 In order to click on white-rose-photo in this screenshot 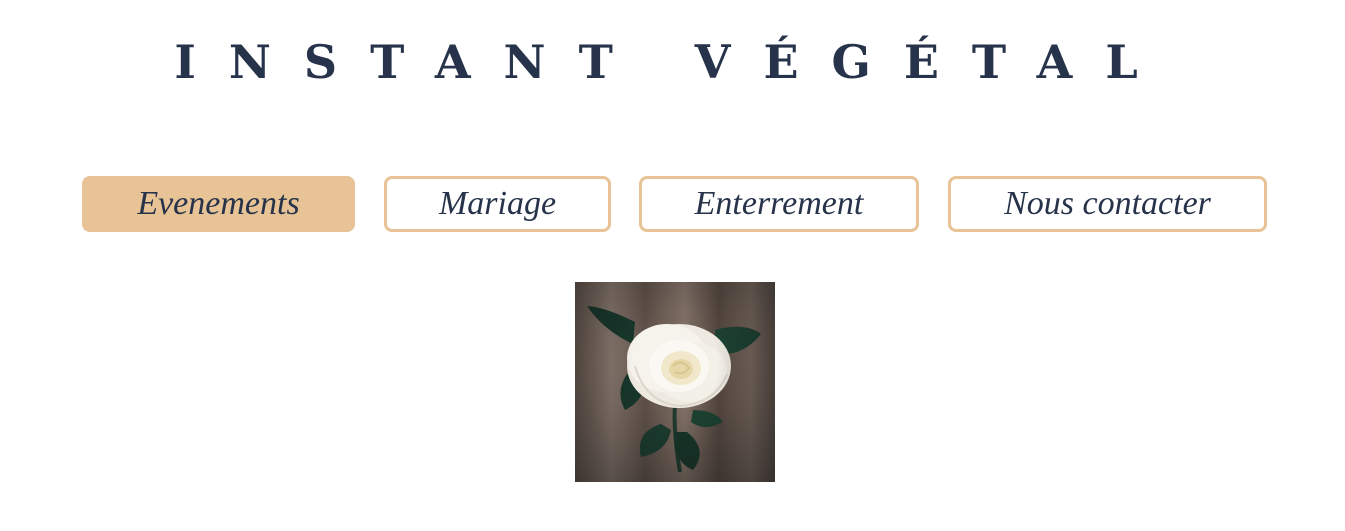, I will do `click(675, 382)`.